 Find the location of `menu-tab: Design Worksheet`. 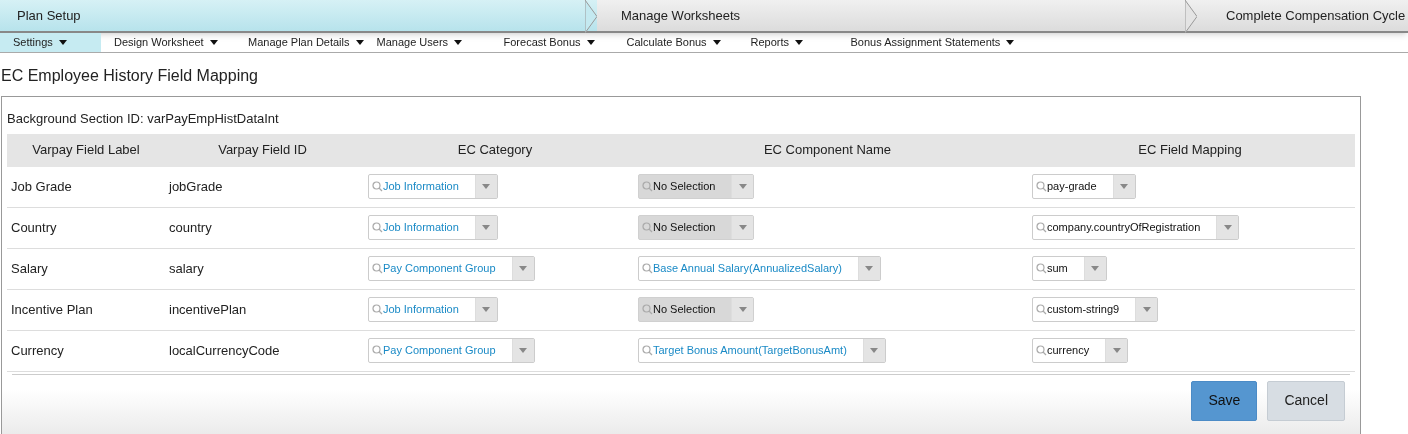

menu-tab: Design Worksheet is located at coordinates (168, 42).